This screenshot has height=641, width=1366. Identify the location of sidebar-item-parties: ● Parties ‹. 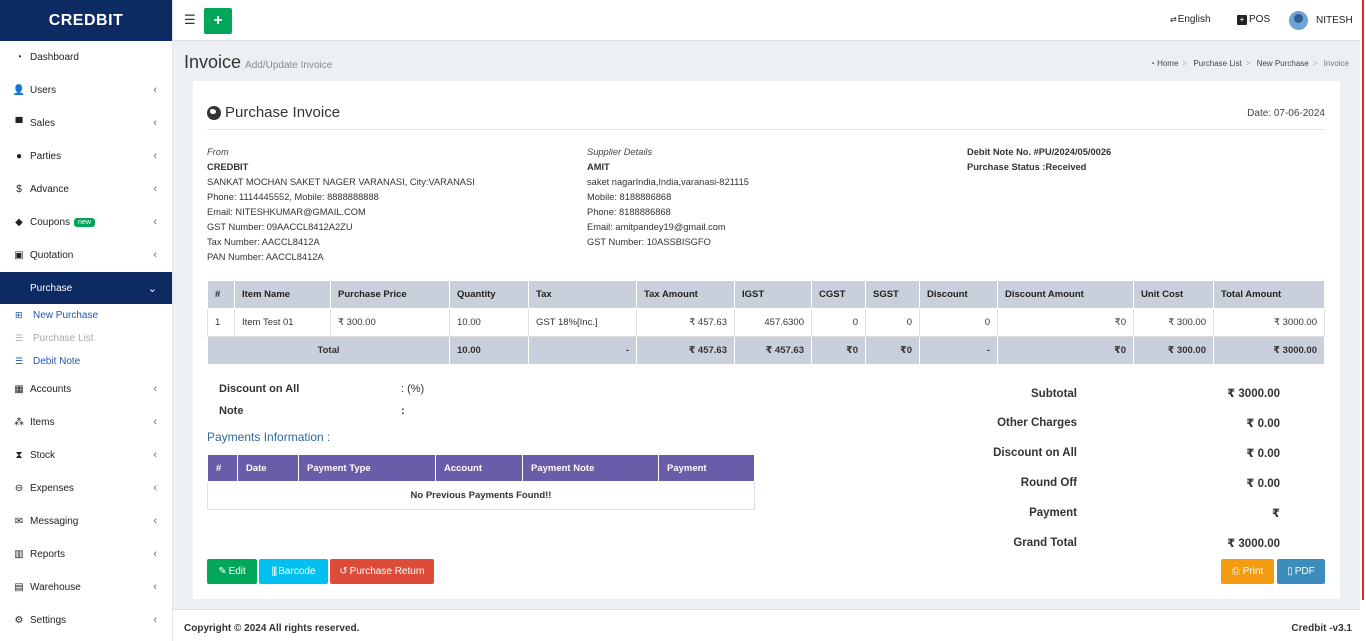
(86, 156).